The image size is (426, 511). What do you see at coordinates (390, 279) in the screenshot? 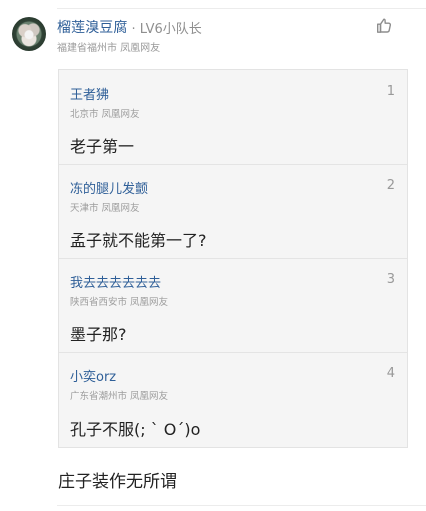
I see `quote-floor-number: 3` at bounding box center [390, 279].